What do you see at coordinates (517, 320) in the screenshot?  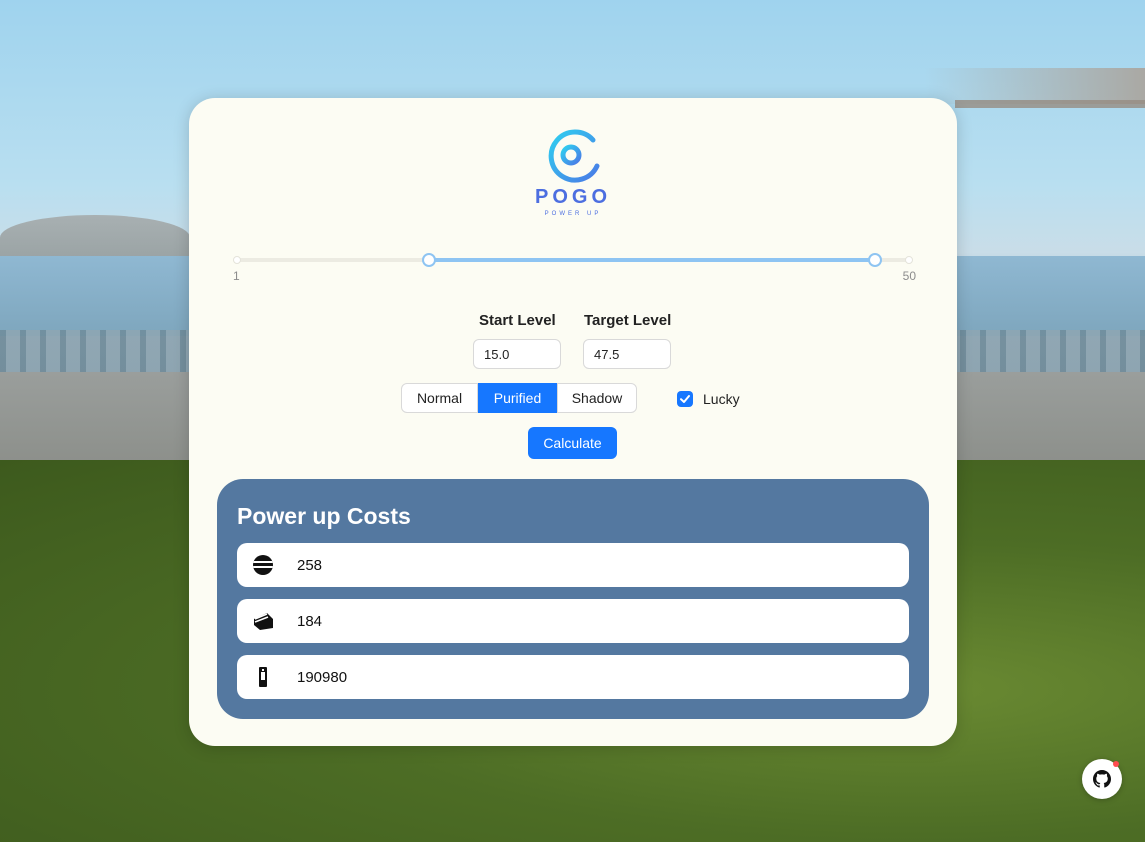 I see `start-level-label: Start Level` at bounding box center [517, 320].